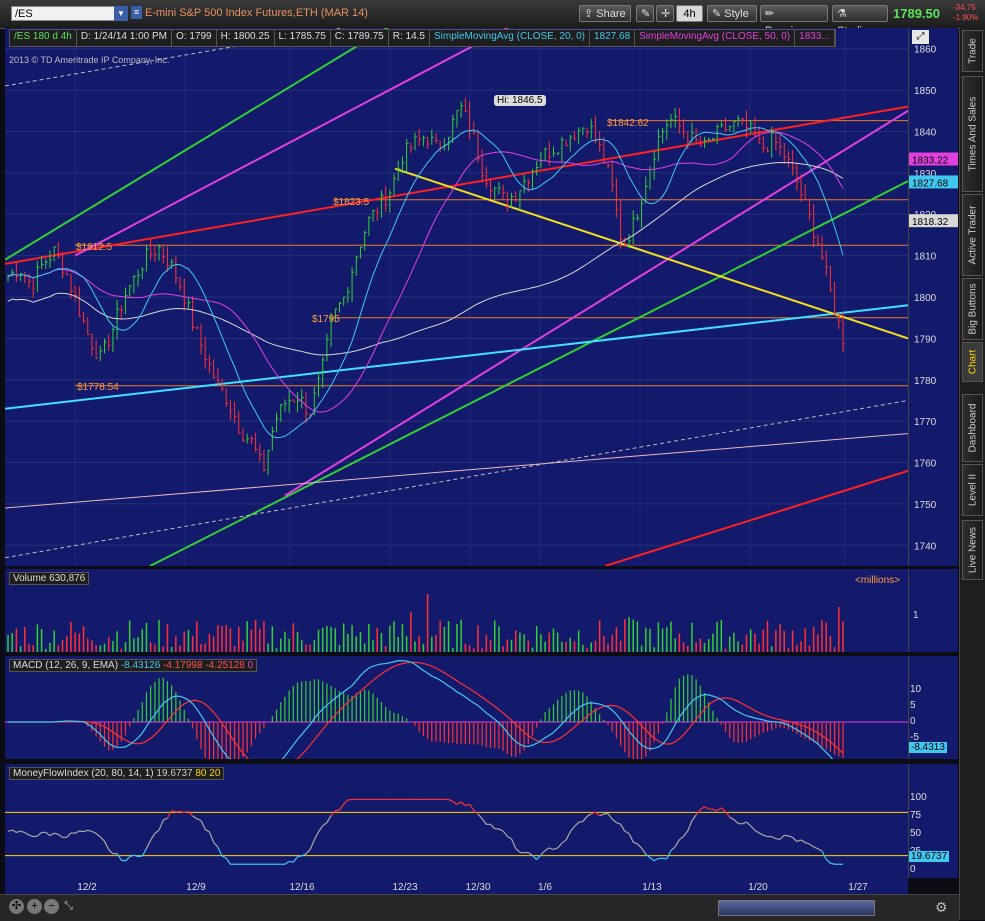  Describe the element at coordinates (794, 13) in the screenshot. I see `drawings-button: ✏ Drawings` at that location.